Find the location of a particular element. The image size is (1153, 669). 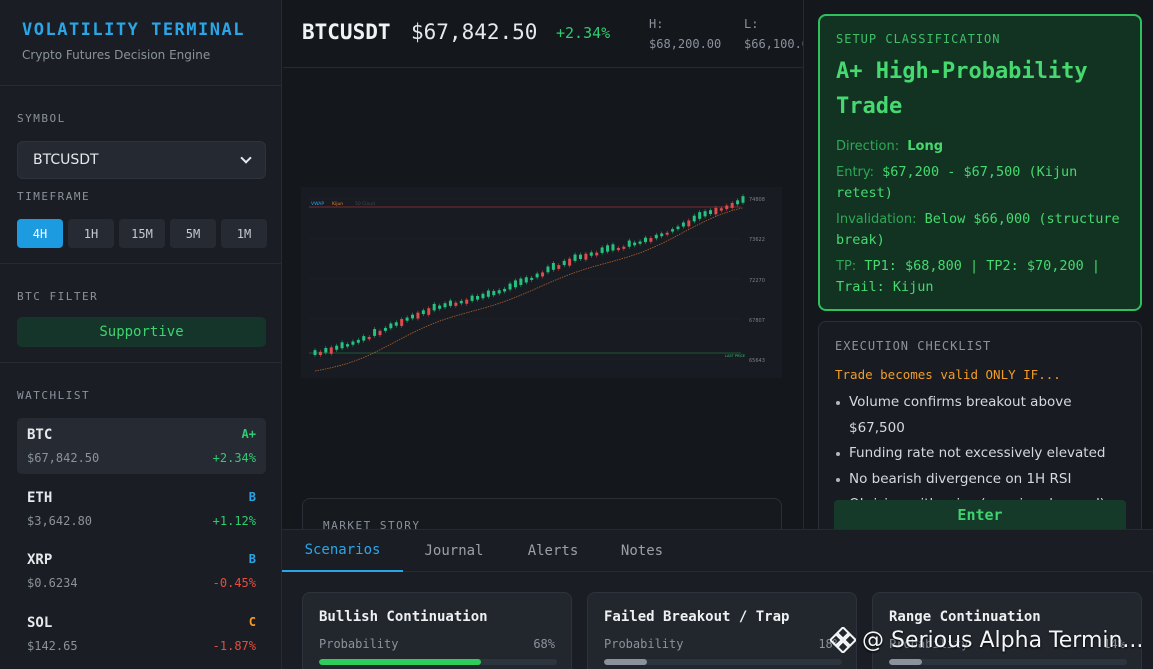

enter-button: Enter is located at coordinates (980, 515).